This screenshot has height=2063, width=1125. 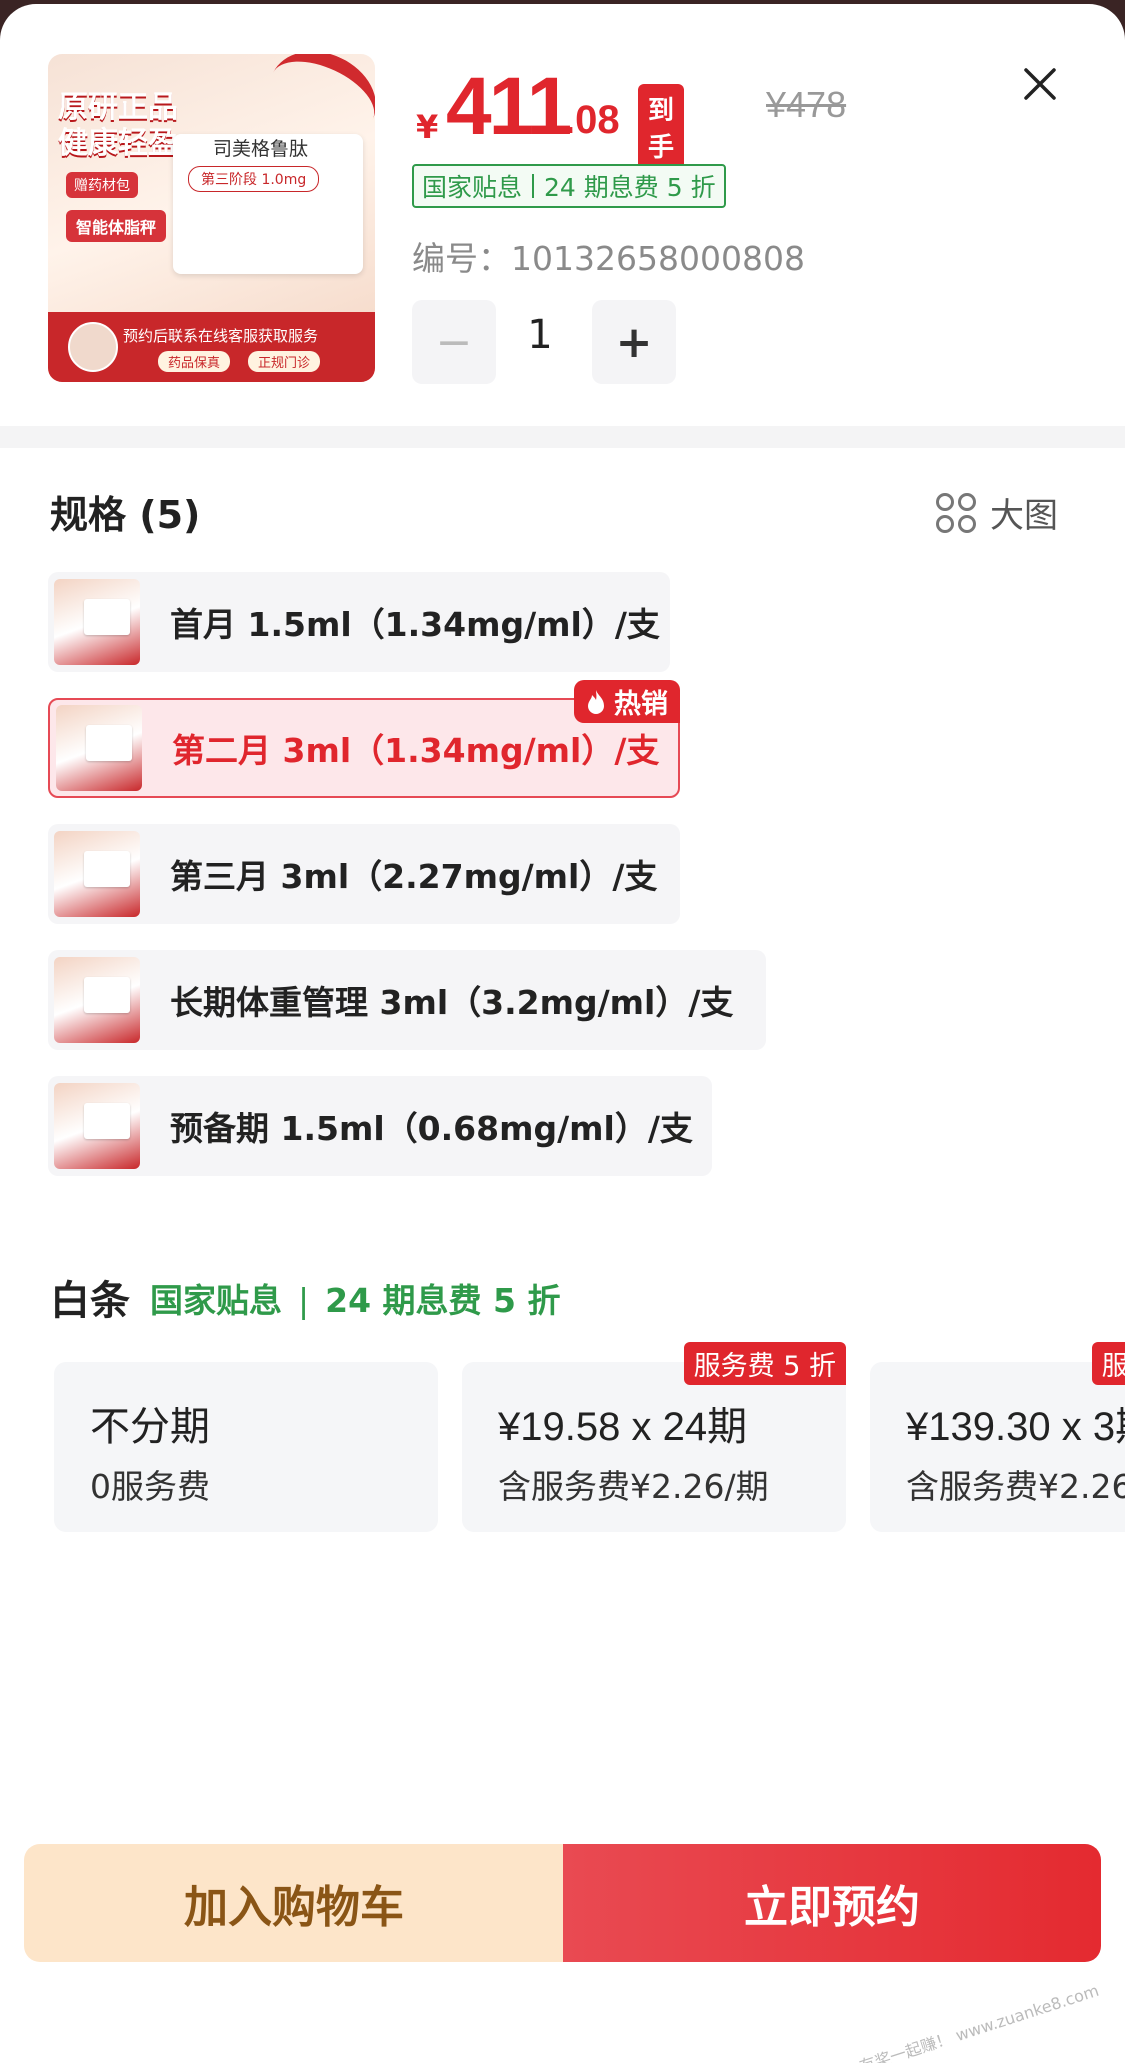 I want to click on baitiao-title: 白条, so click(x=90, y=1301).